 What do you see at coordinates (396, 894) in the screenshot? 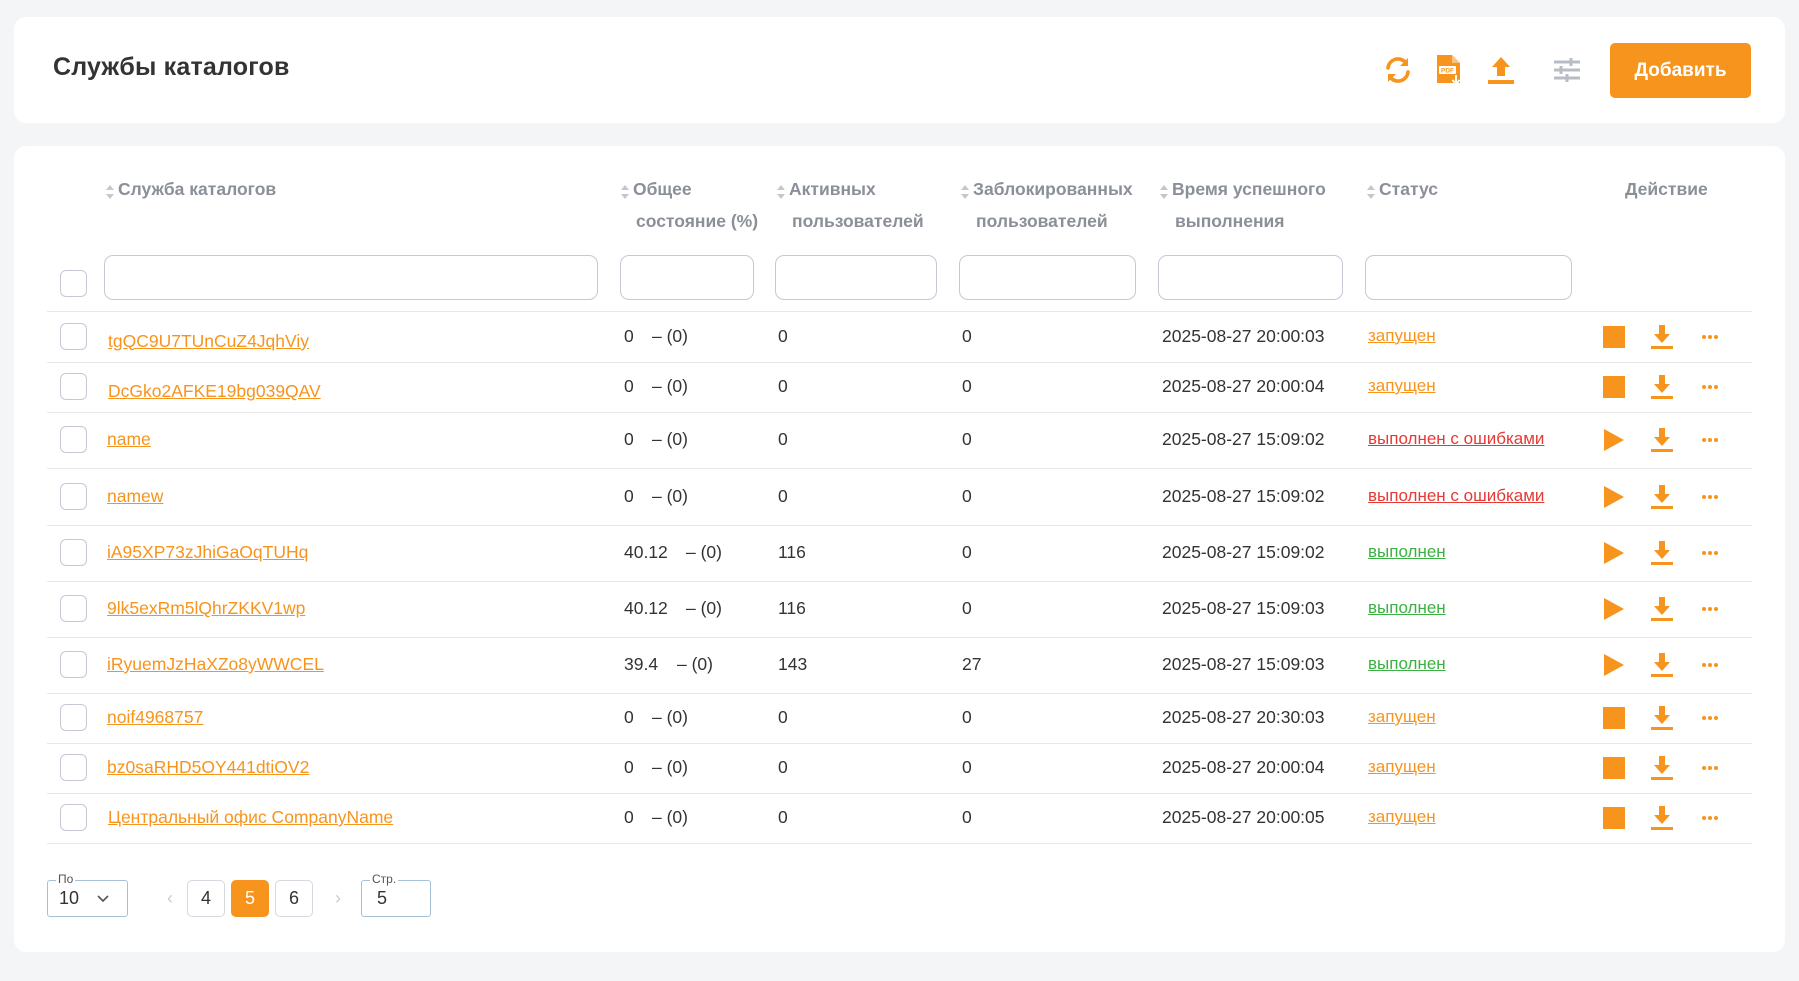
I see `goto-page-input: Стр. 5` at bounding box center [396, 894].